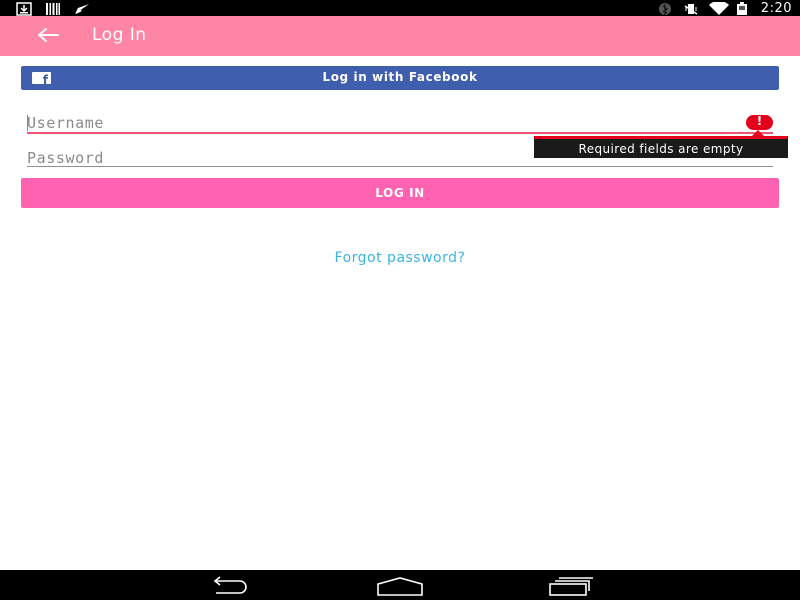 Image resolution: width=800 pixels, height=600 pixels. I want to click on battery-icon, so click(743, 8).